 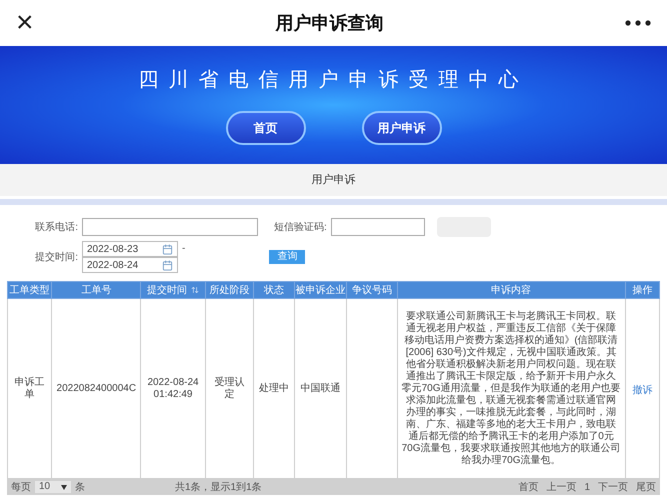 What do you see at coordinates (30, 388) in the screenshot?
I see `table-cell: 申诉工单` at bounding box center [30, 388].